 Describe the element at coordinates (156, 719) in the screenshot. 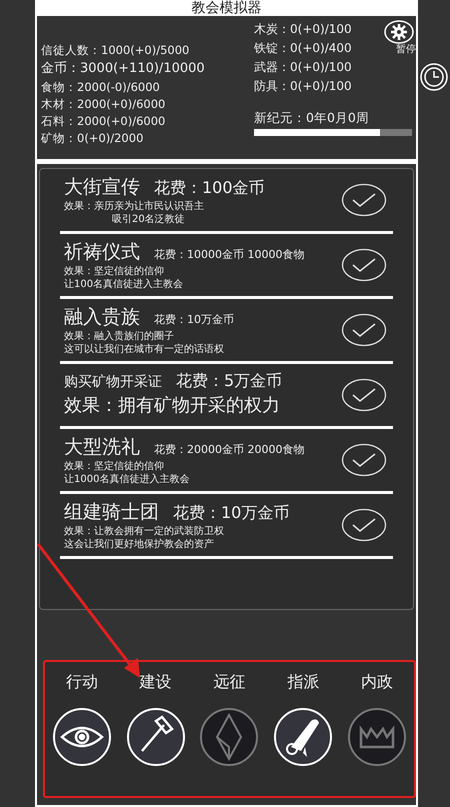

I see `nav-tab: 建设` at that location.